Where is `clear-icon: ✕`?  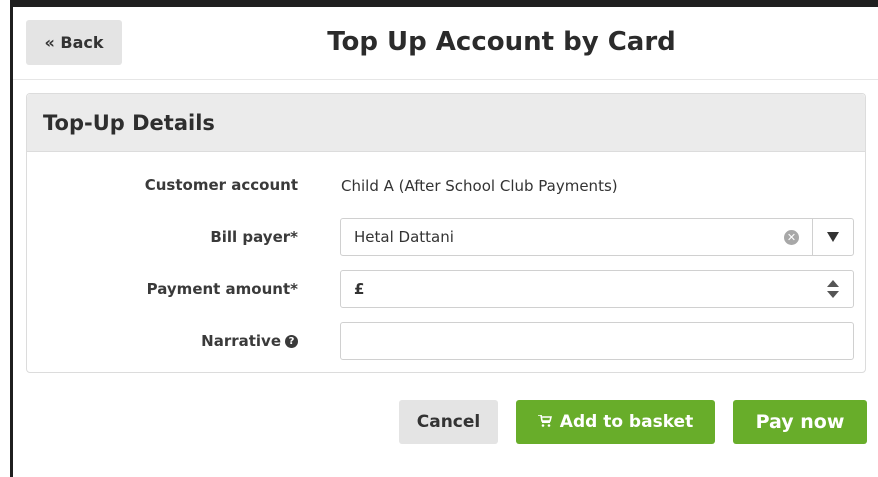 clear-icon: ✕ is located at coordinates (791, 237).